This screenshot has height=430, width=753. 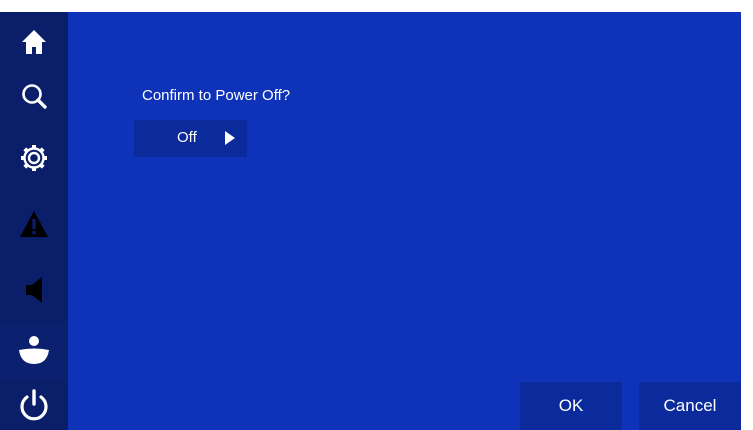 I want to click on gear-icon, so click(x=34, y=158).